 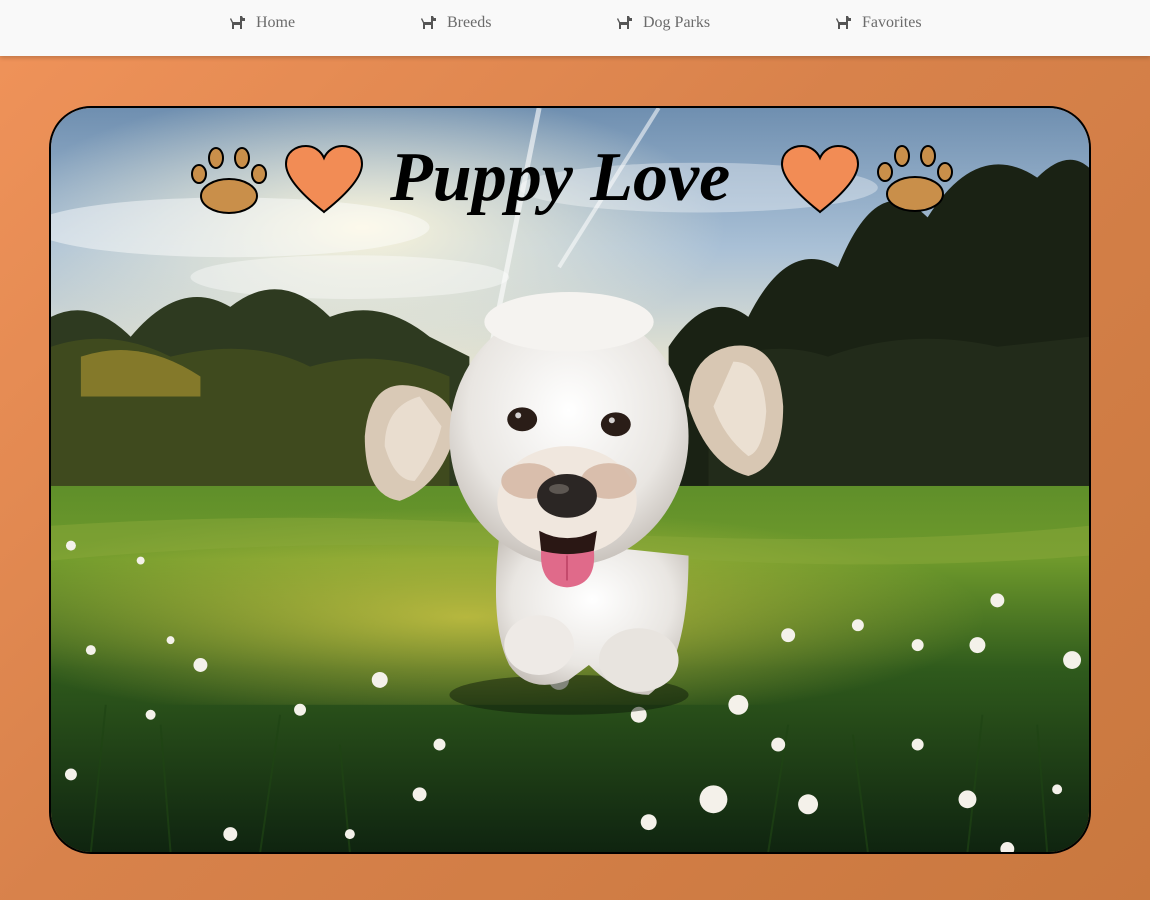 I want to click on nav-label-breeds: Breeds, so click(x=469, y=22).